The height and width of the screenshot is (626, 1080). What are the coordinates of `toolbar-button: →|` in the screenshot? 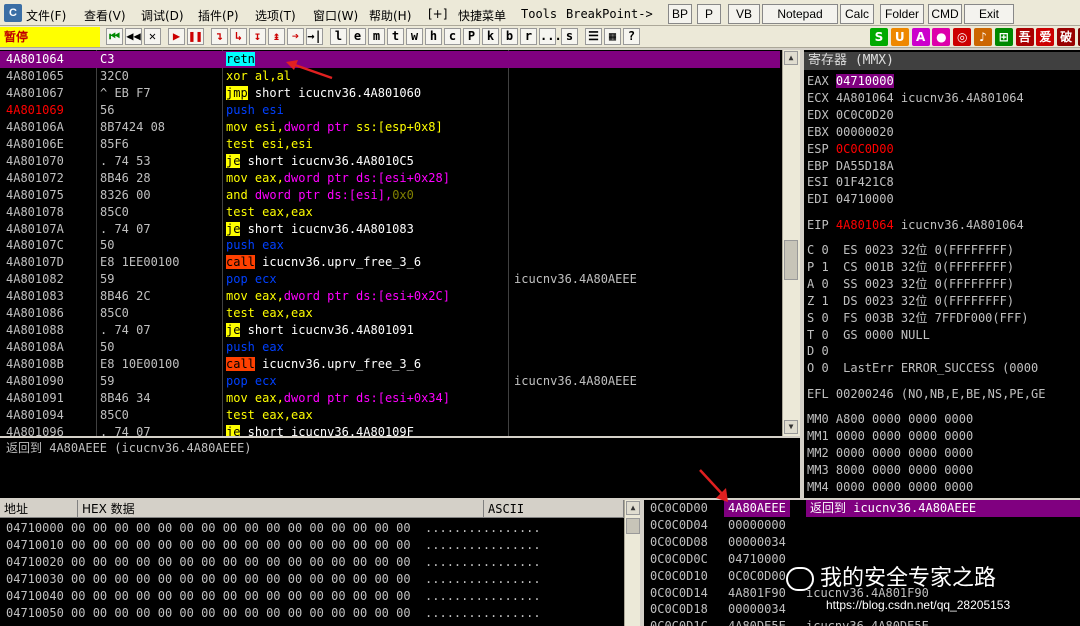 It's located at (314, 36).